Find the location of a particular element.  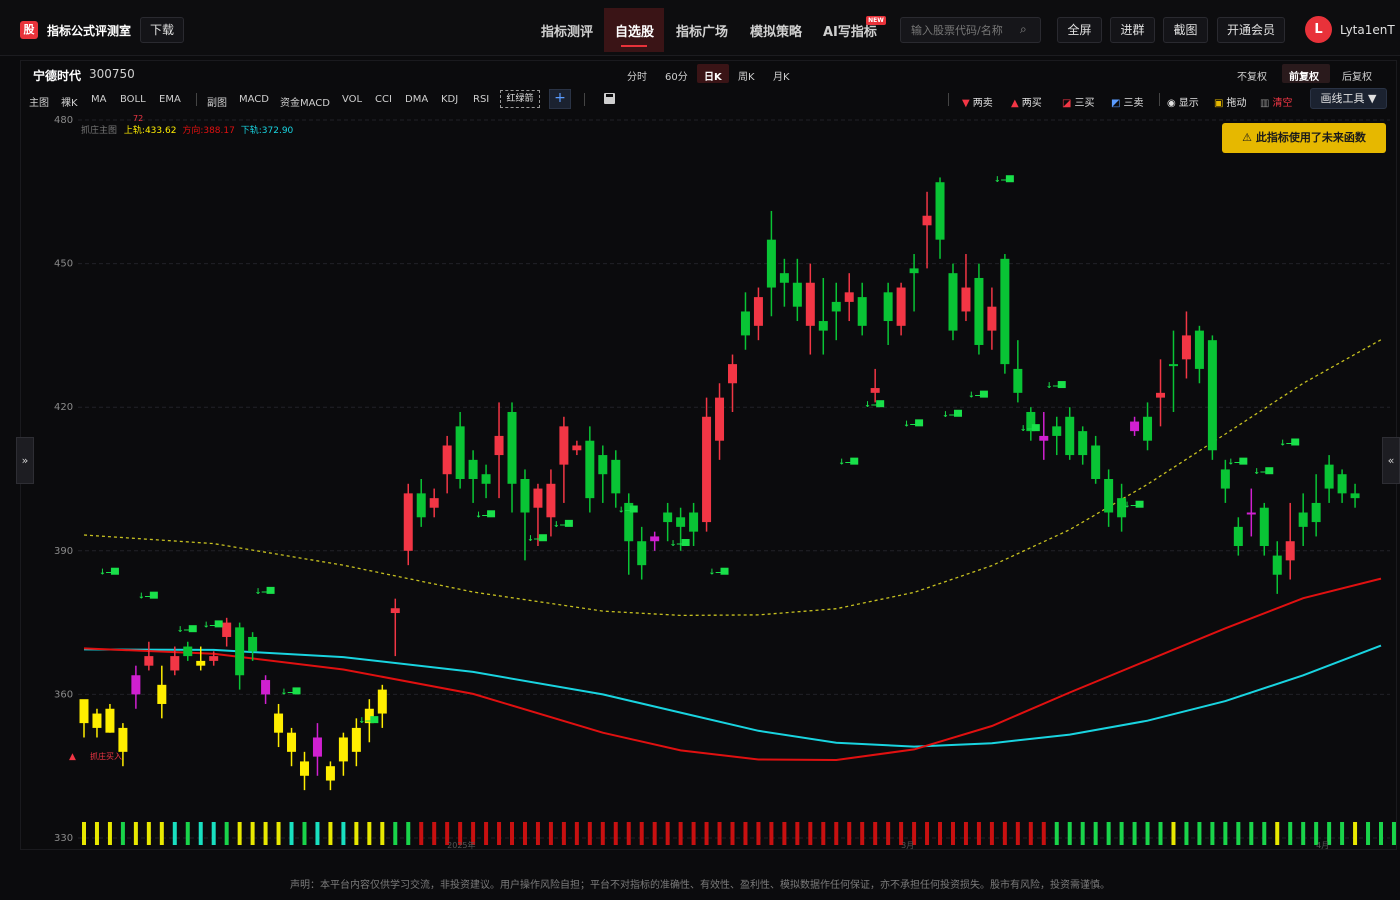

indicator-fund-macd: 资金MACD is located at coordinates (305, 101).